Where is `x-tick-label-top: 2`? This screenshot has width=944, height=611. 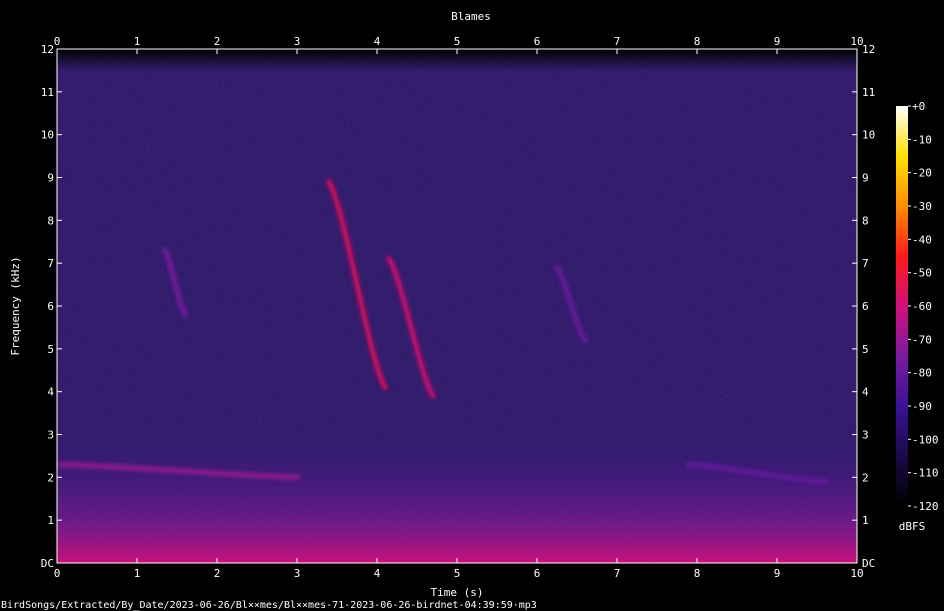
x-tick-label-top: 2 is located at coordinates (217, 41).